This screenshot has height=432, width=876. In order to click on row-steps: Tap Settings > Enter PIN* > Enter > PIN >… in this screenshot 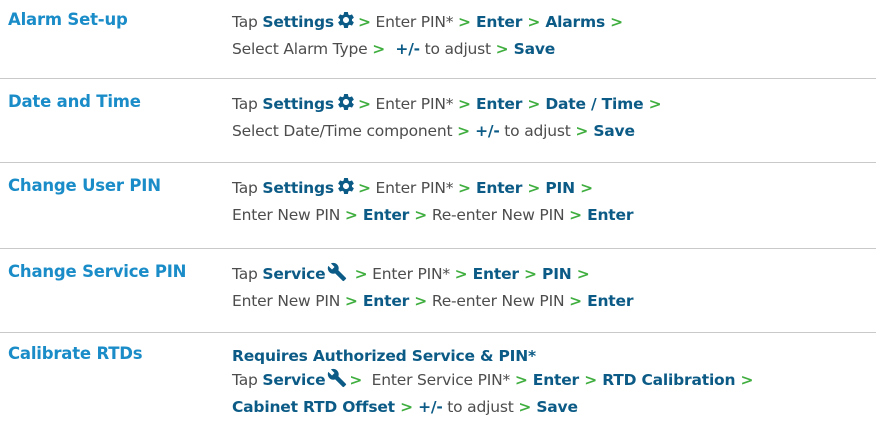, I will do `click(552, 201)`.